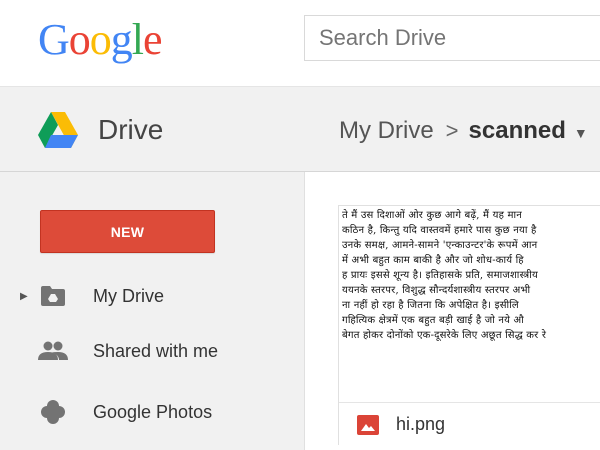 The height and width of the screenshot is (450, 600). Describe the element at coordinates (386, 131) in the screenshot. I see `breadcrumb-my-drive: My Drive` at that location.